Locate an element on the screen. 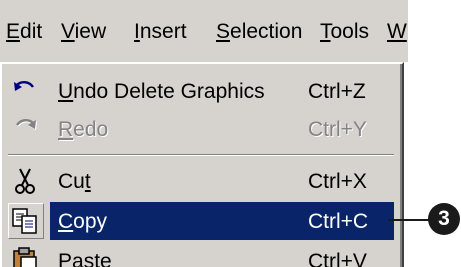 The image size is (461, 267). menu-item-label: Paste is located at coordinates (85, 258).